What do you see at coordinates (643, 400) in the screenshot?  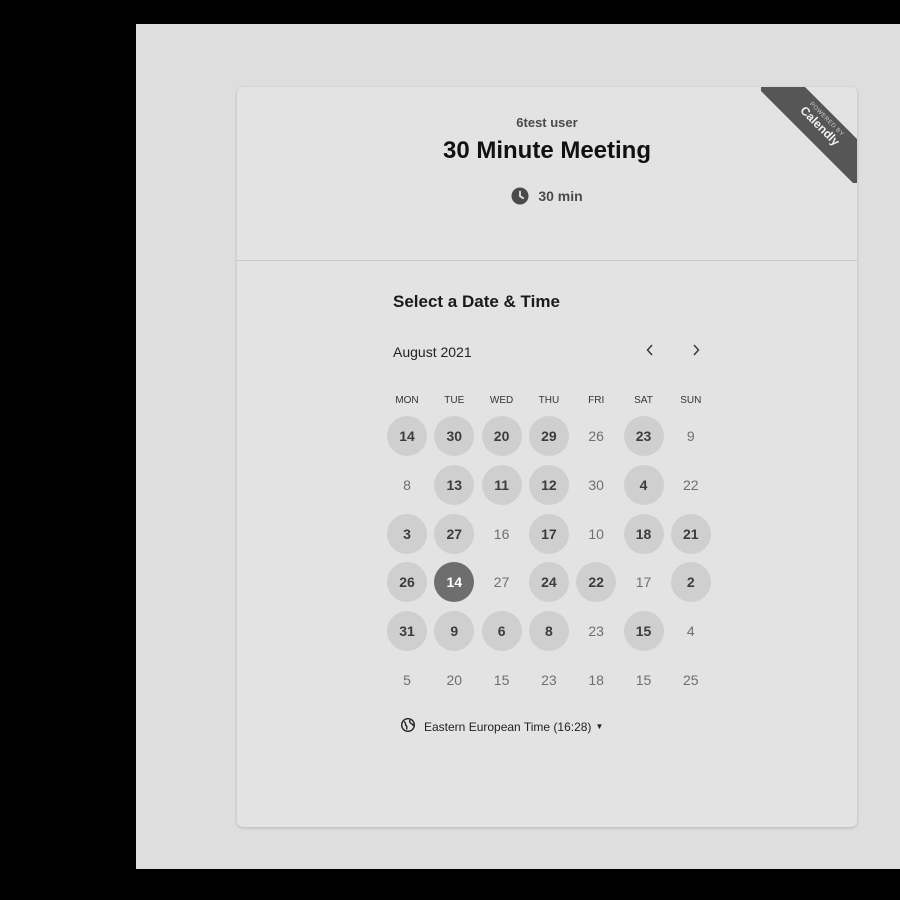 I see `weekday-sat: SAT` at bounding box center [643, 400].